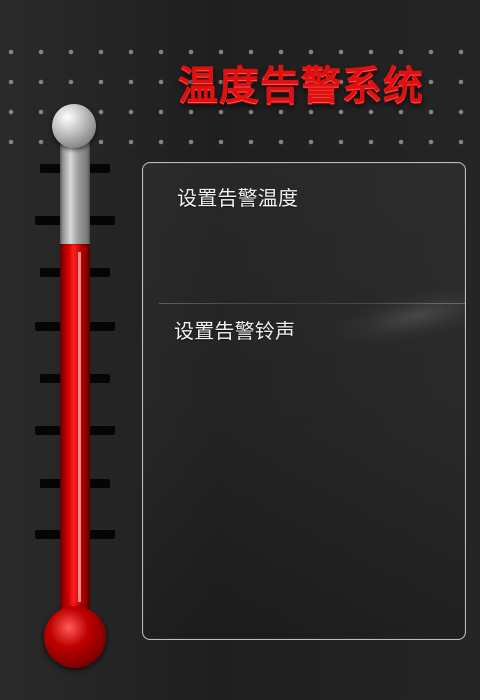 The height and width of the screenshot is (700, 480). I want to click on thermometer-top-cap, so click(74, 126).